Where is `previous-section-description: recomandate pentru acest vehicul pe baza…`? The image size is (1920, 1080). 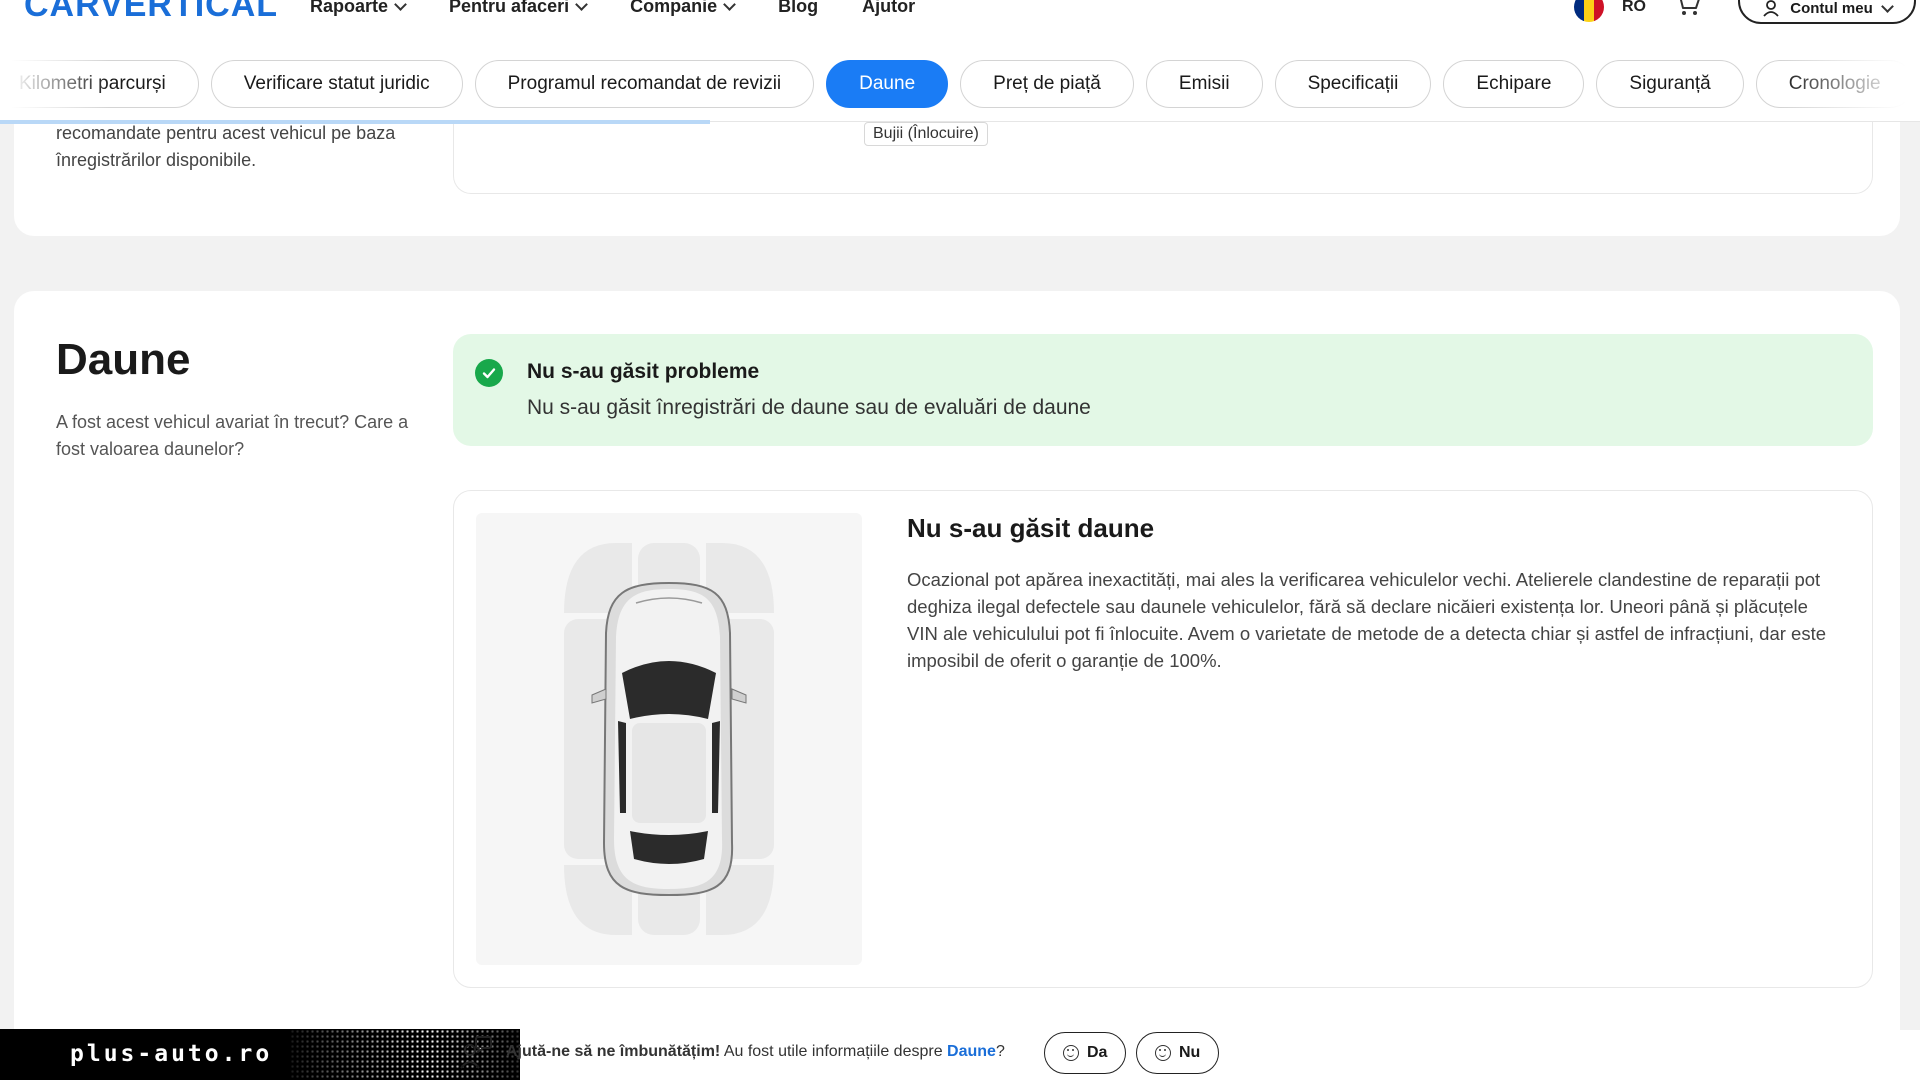
previous-section-description: recomandate pentru acest vehicul pe baza… is located at coordinates (226, 146).